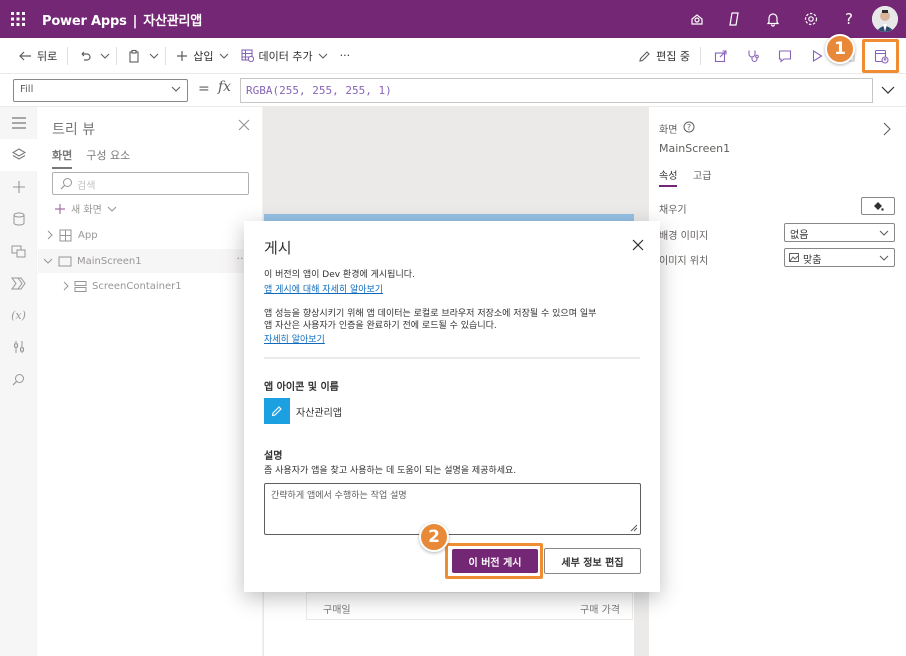 The width and height of the screenshot is (906, 656). What do you see at coordinates (434, 537) in the screenshot?
I see `step-2-badge: 2` at bounding box center [434, 537].